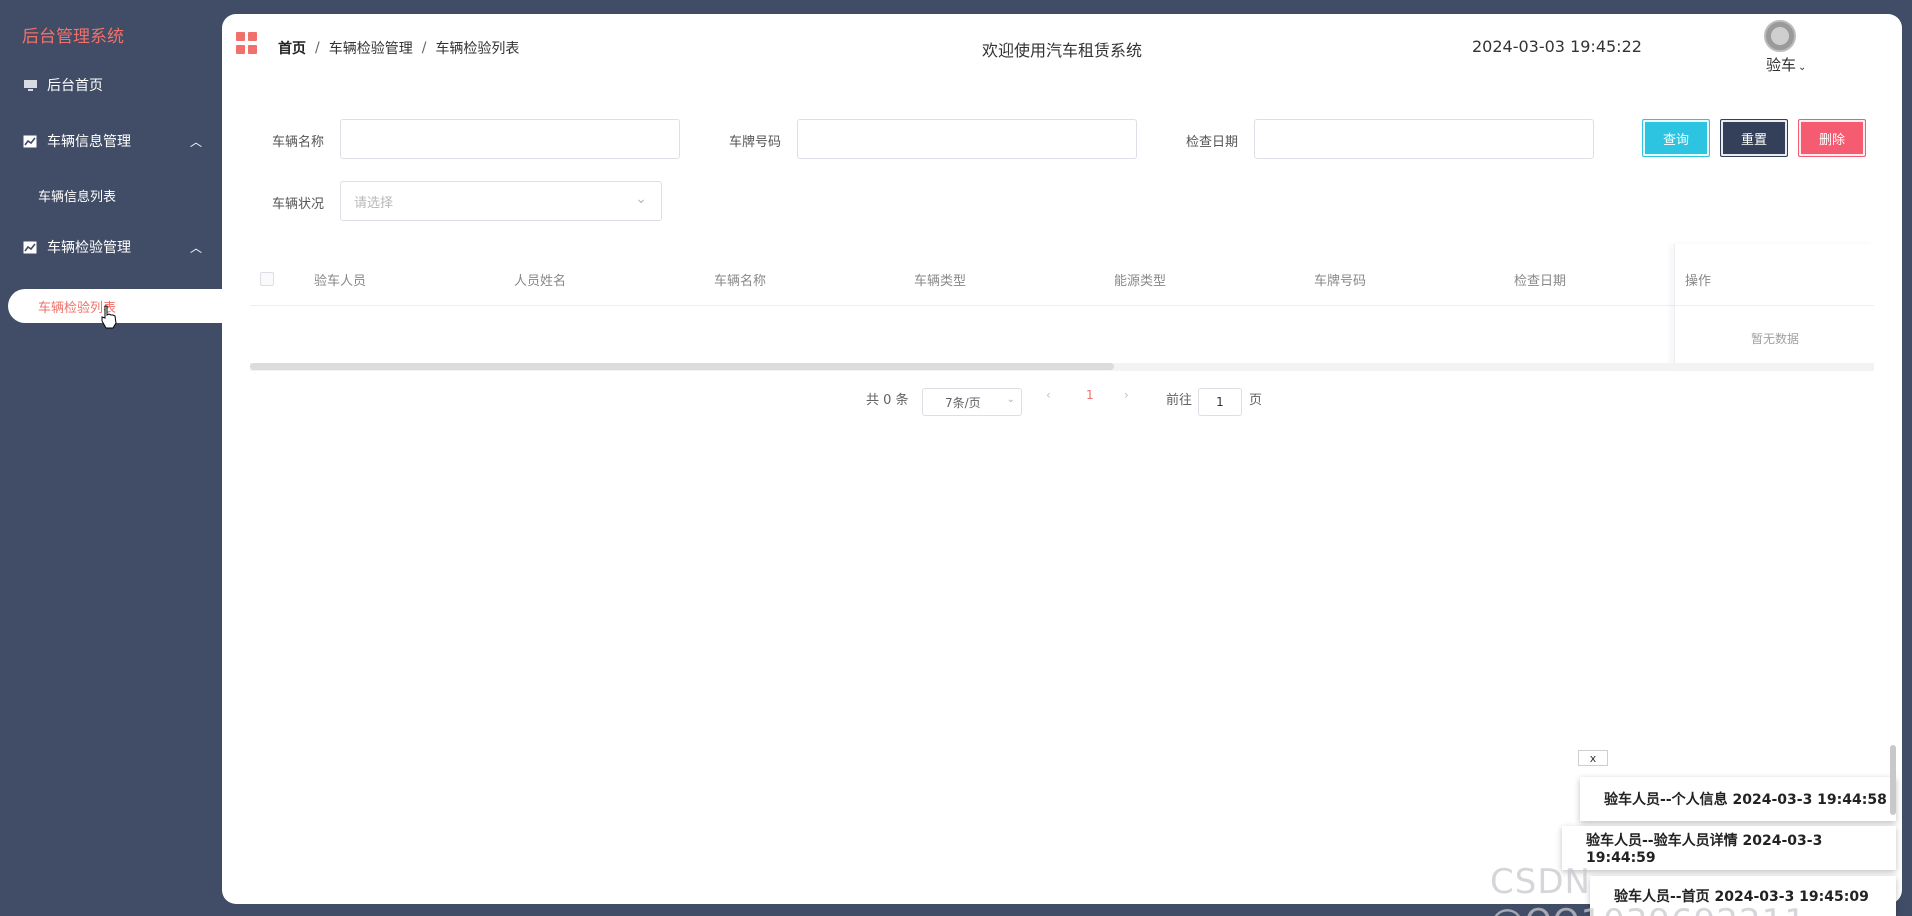 The height and width of the screenshot is (916, 1912). I want to click on user-menu: 验车 ⌄, so click(1786, 64).